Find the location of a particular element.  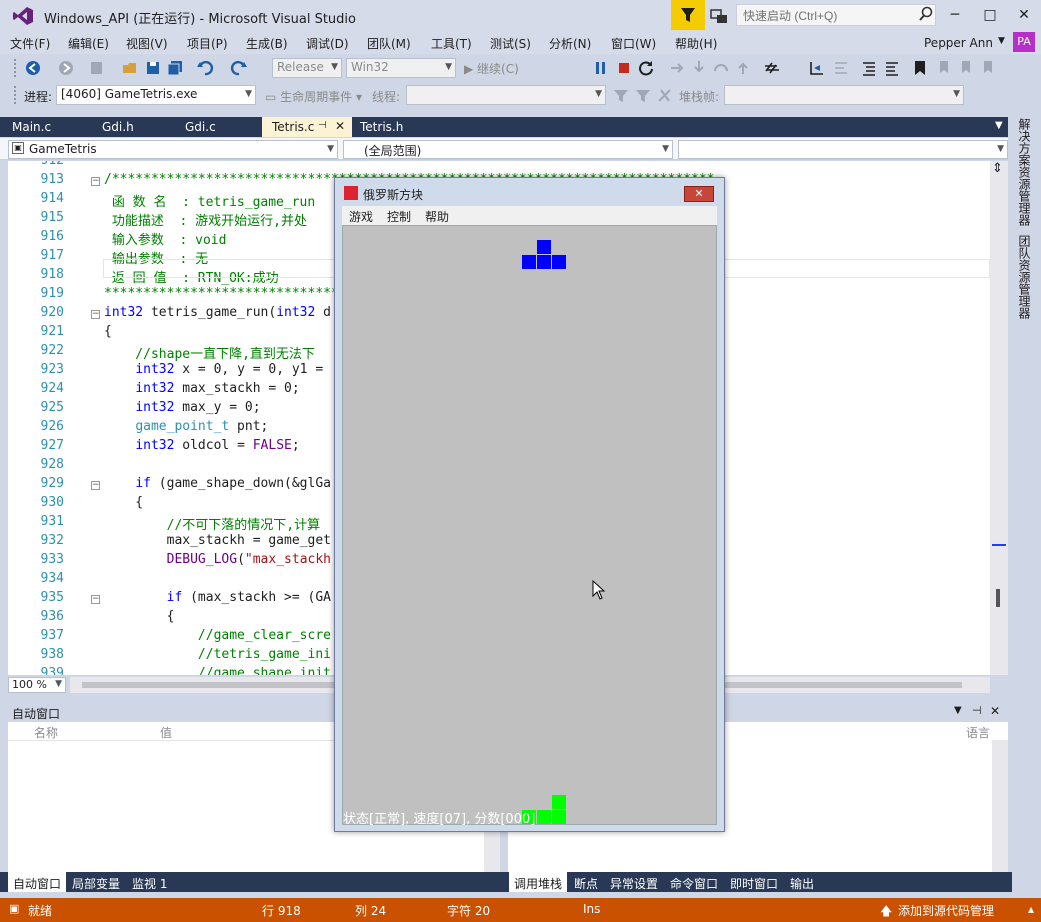

tab-command-window: 命令窗口 is located at coordinates (694, 882).